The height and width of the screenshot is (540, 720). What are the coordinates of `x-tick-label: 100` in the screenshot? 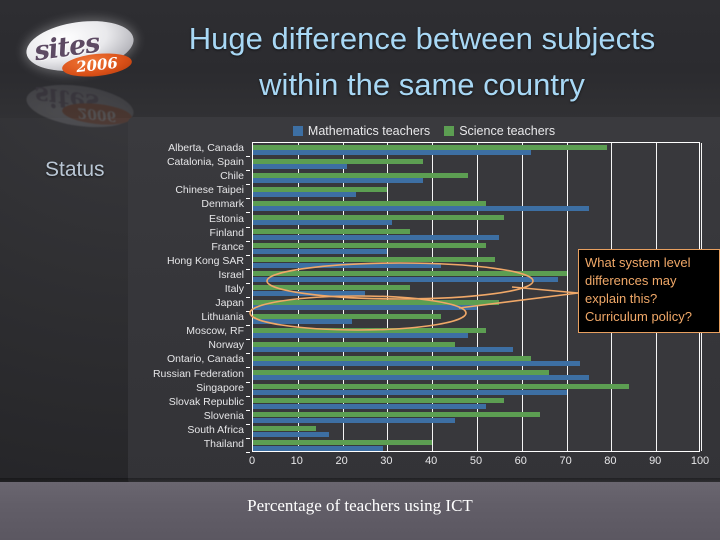 It's located at (700, 461).